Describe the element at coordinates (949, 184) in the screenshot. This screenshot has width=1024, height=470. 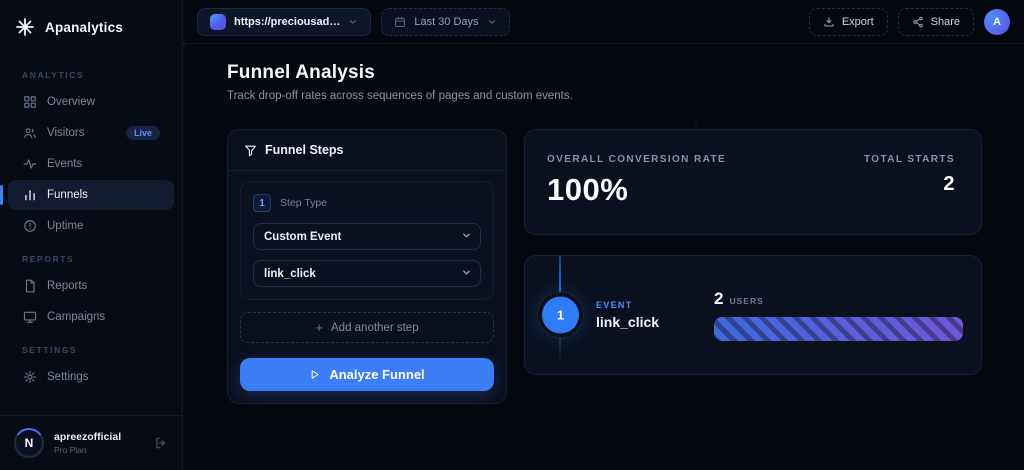
I see `total-starts-value: 2` at that location.